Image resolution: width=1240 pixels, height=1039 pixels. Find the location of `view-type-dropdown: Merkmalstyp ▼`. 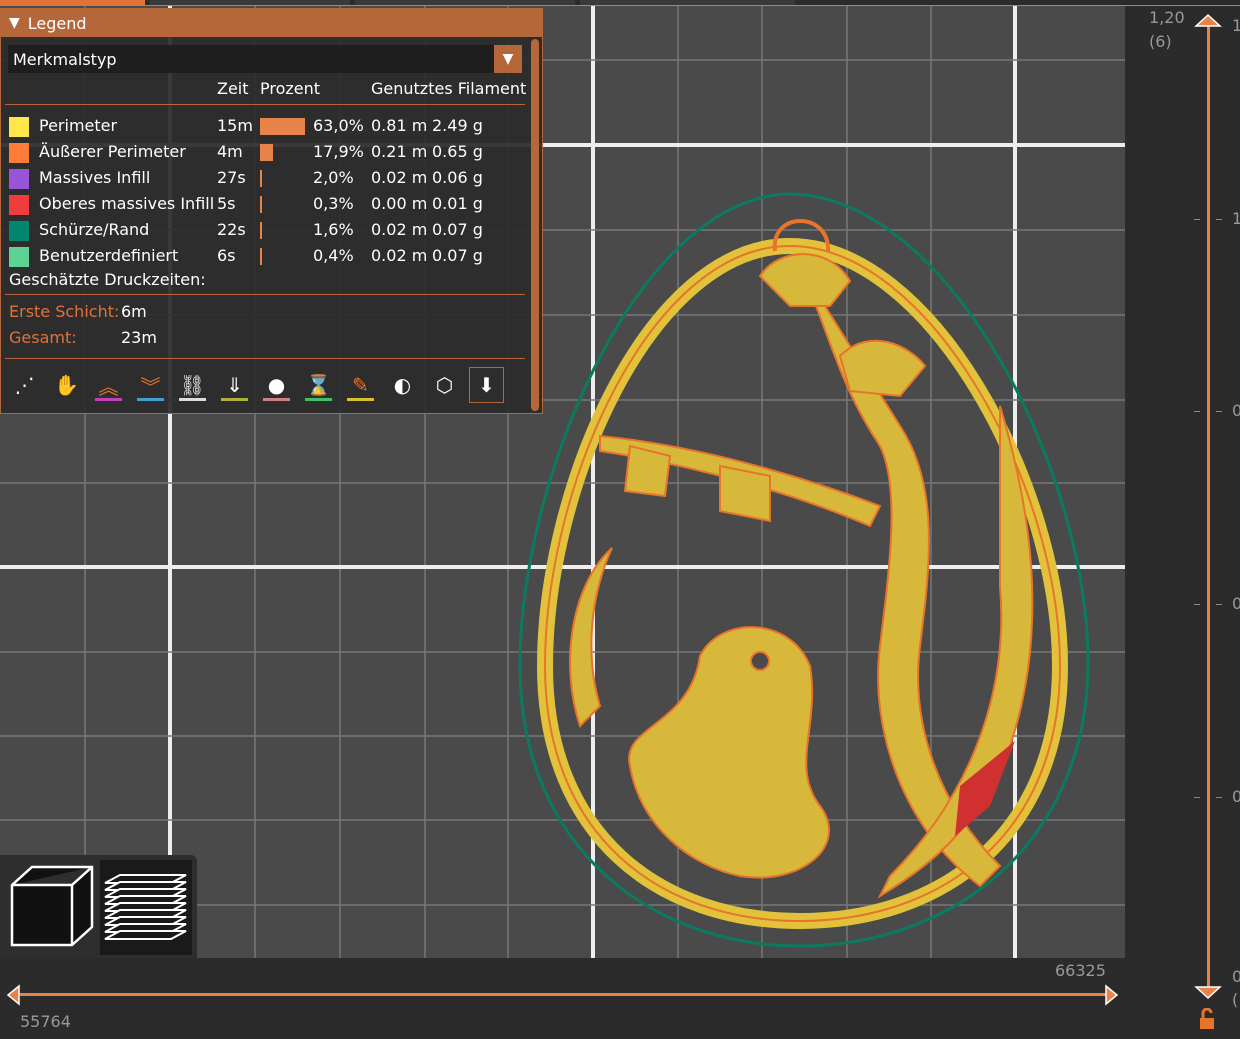

view-type-dropdown: Merkmalstyp ▼ is located at coordinates (265, 59).